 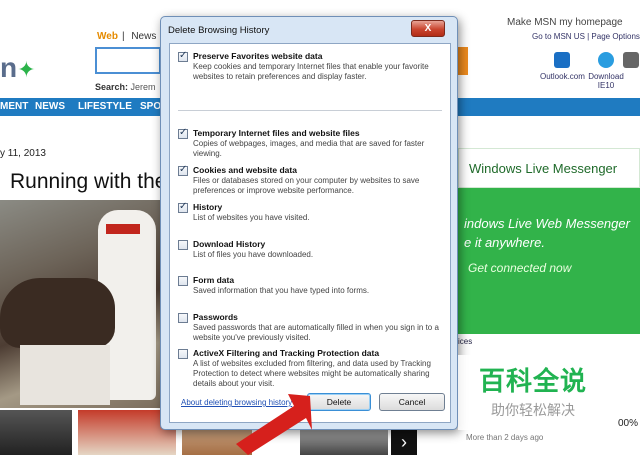 I want to click on search-hint: Search: Jerem, so click(x=125, y=87).